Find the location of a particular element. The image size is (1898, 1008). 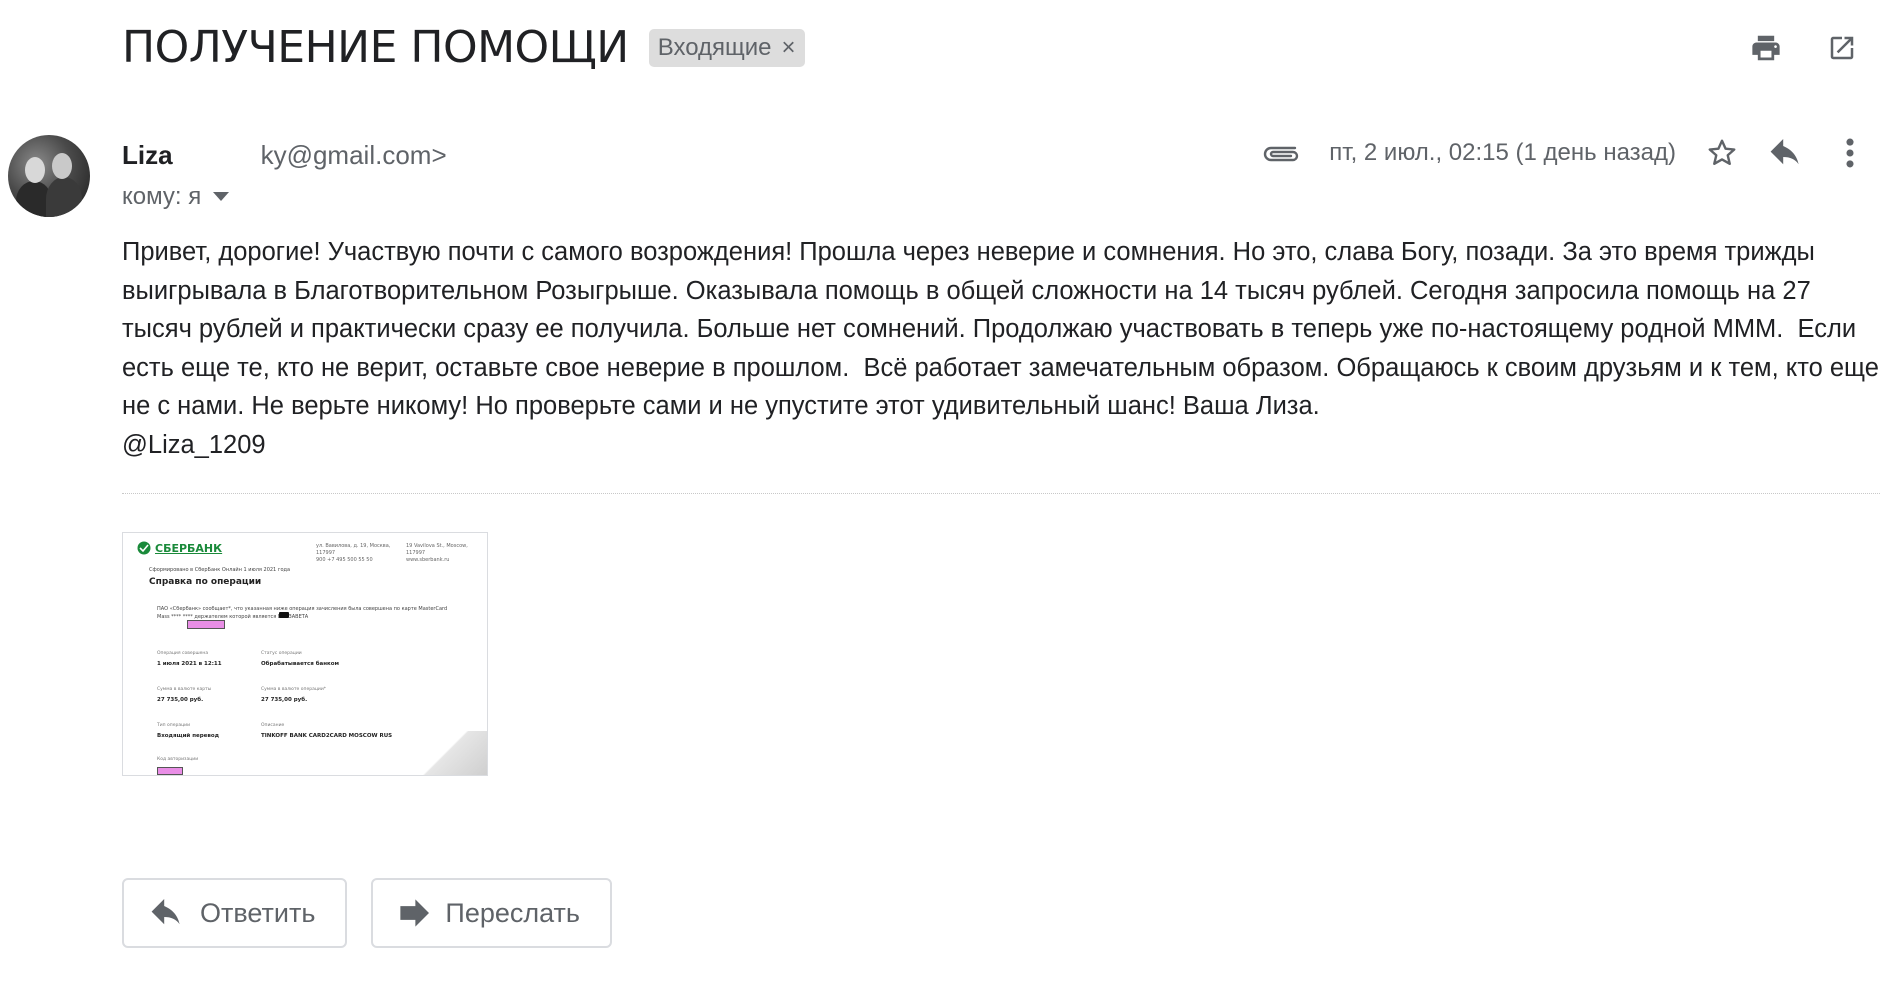

forward-button: Переслать is located at coordinates (491, 913).